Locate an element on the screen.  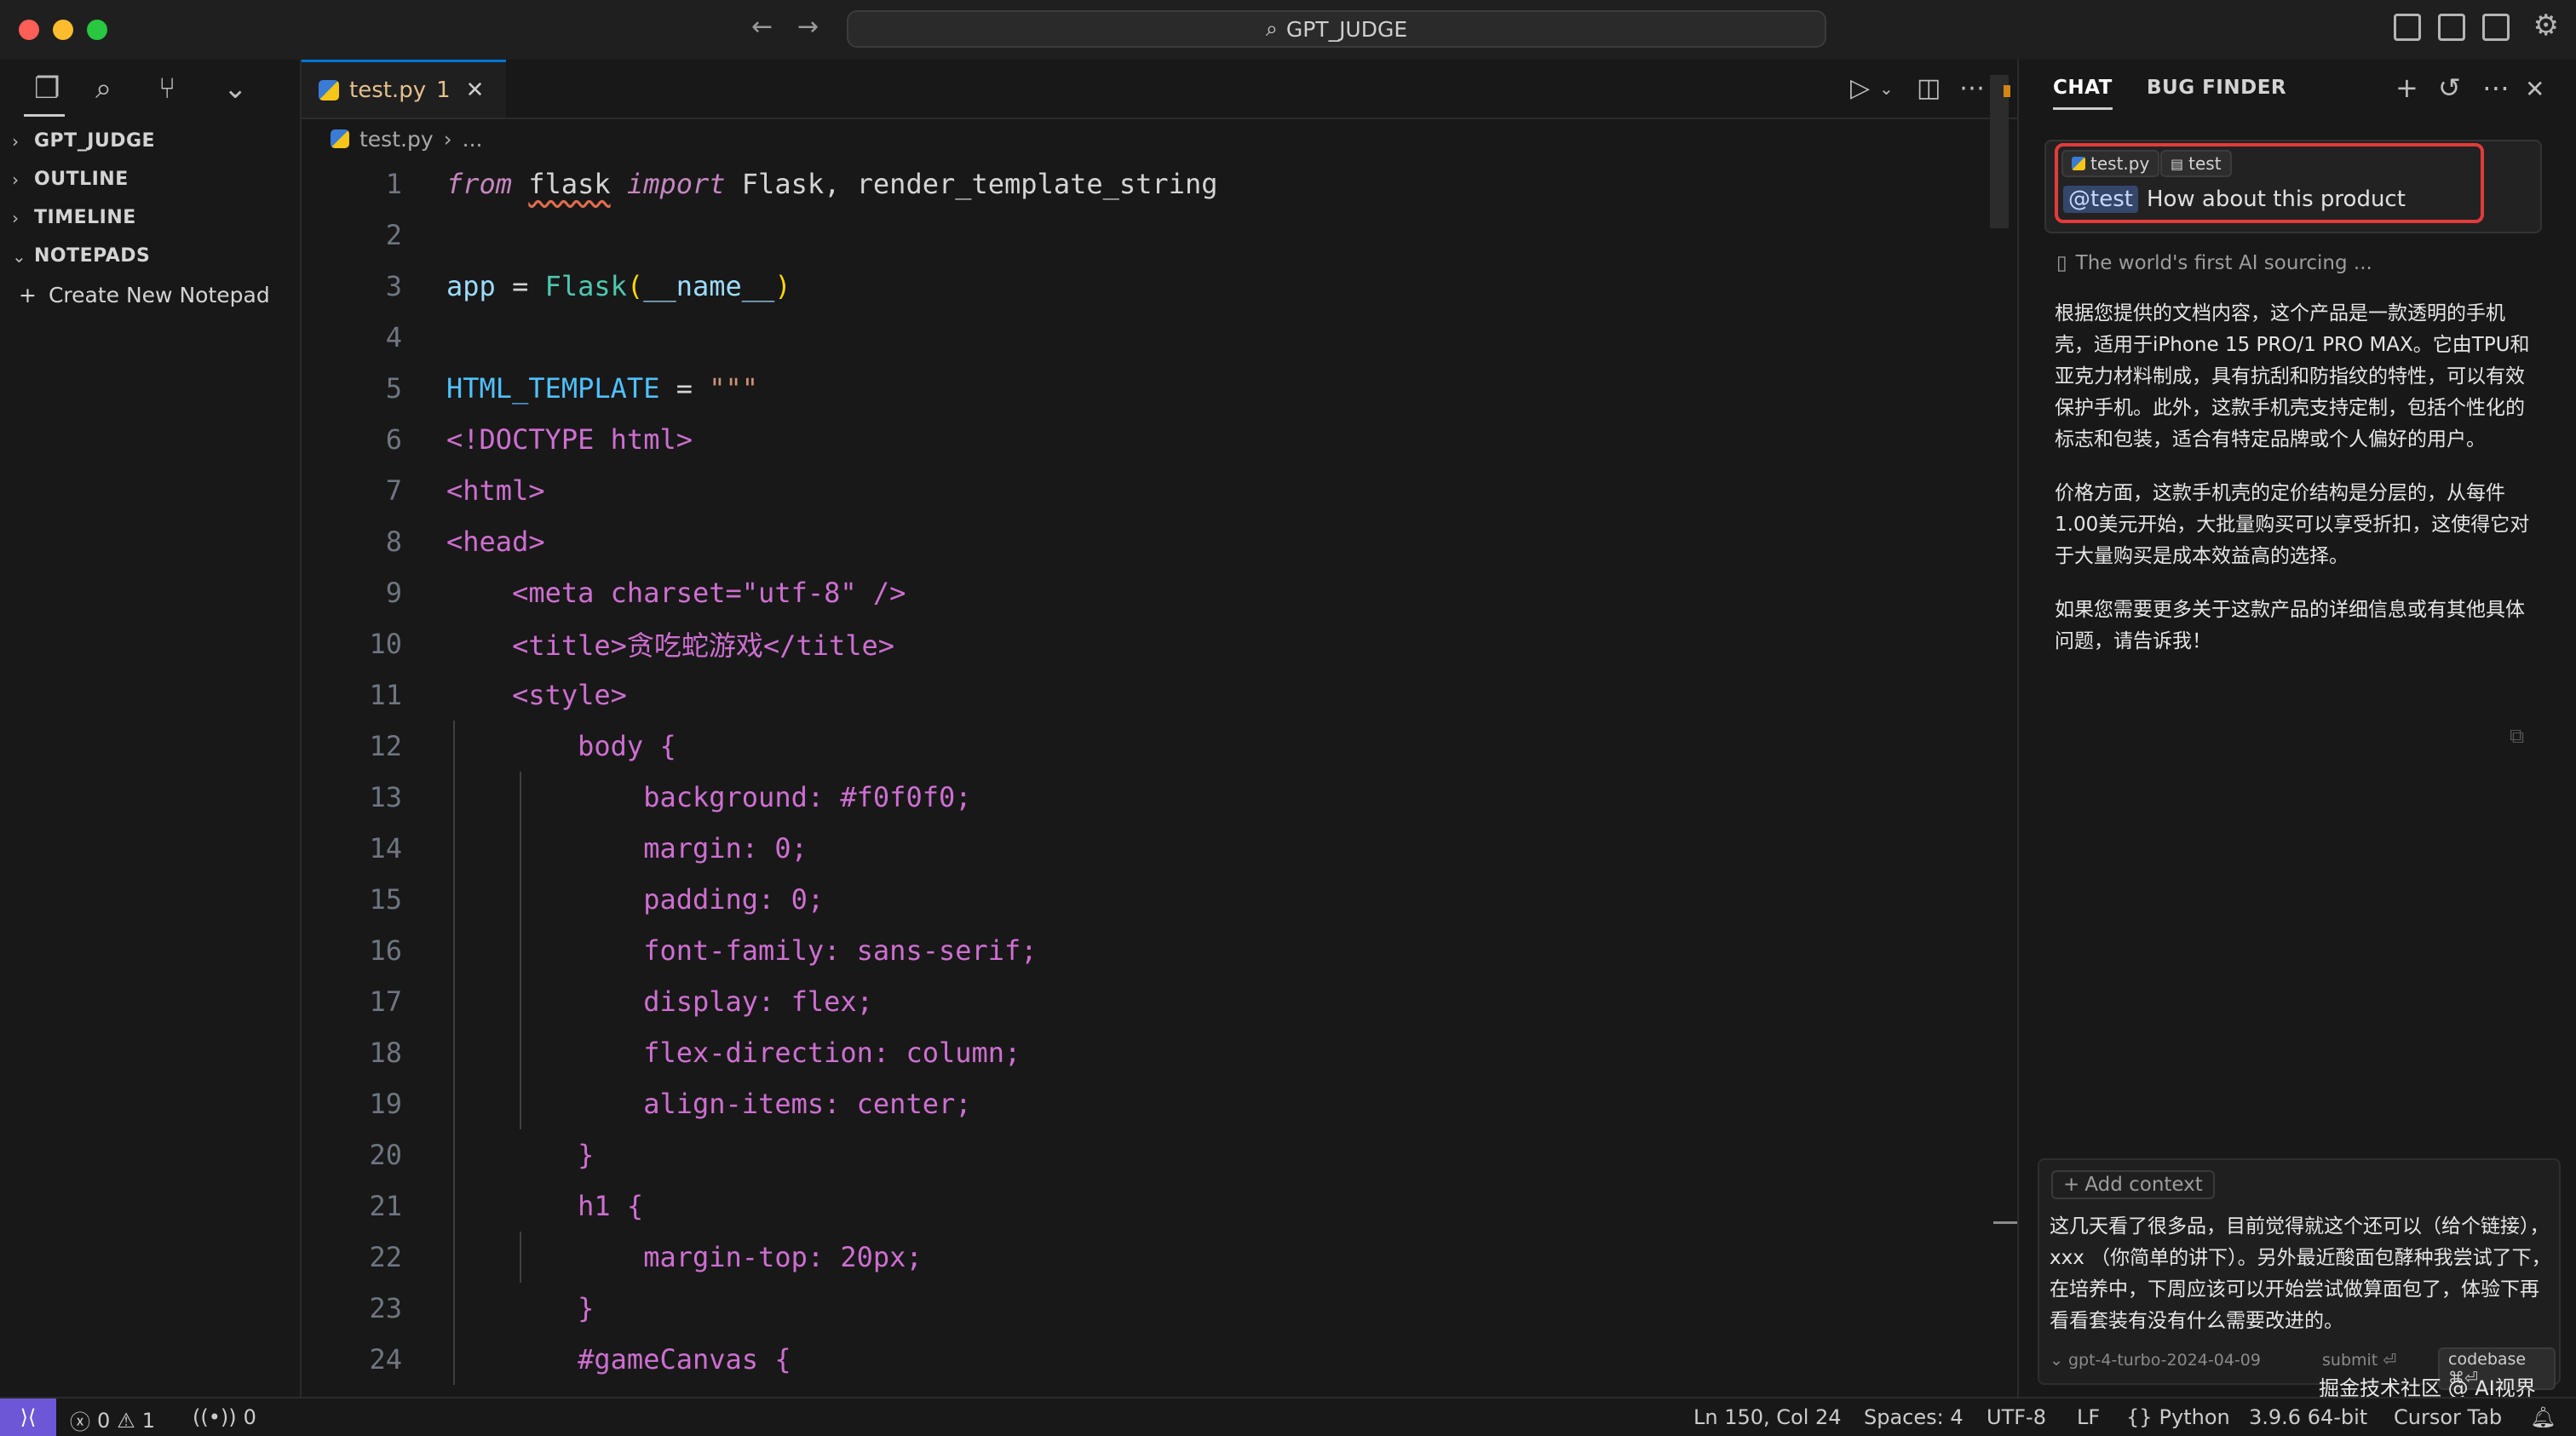
ports-count: 0 is located at coordinates (250, 1417).